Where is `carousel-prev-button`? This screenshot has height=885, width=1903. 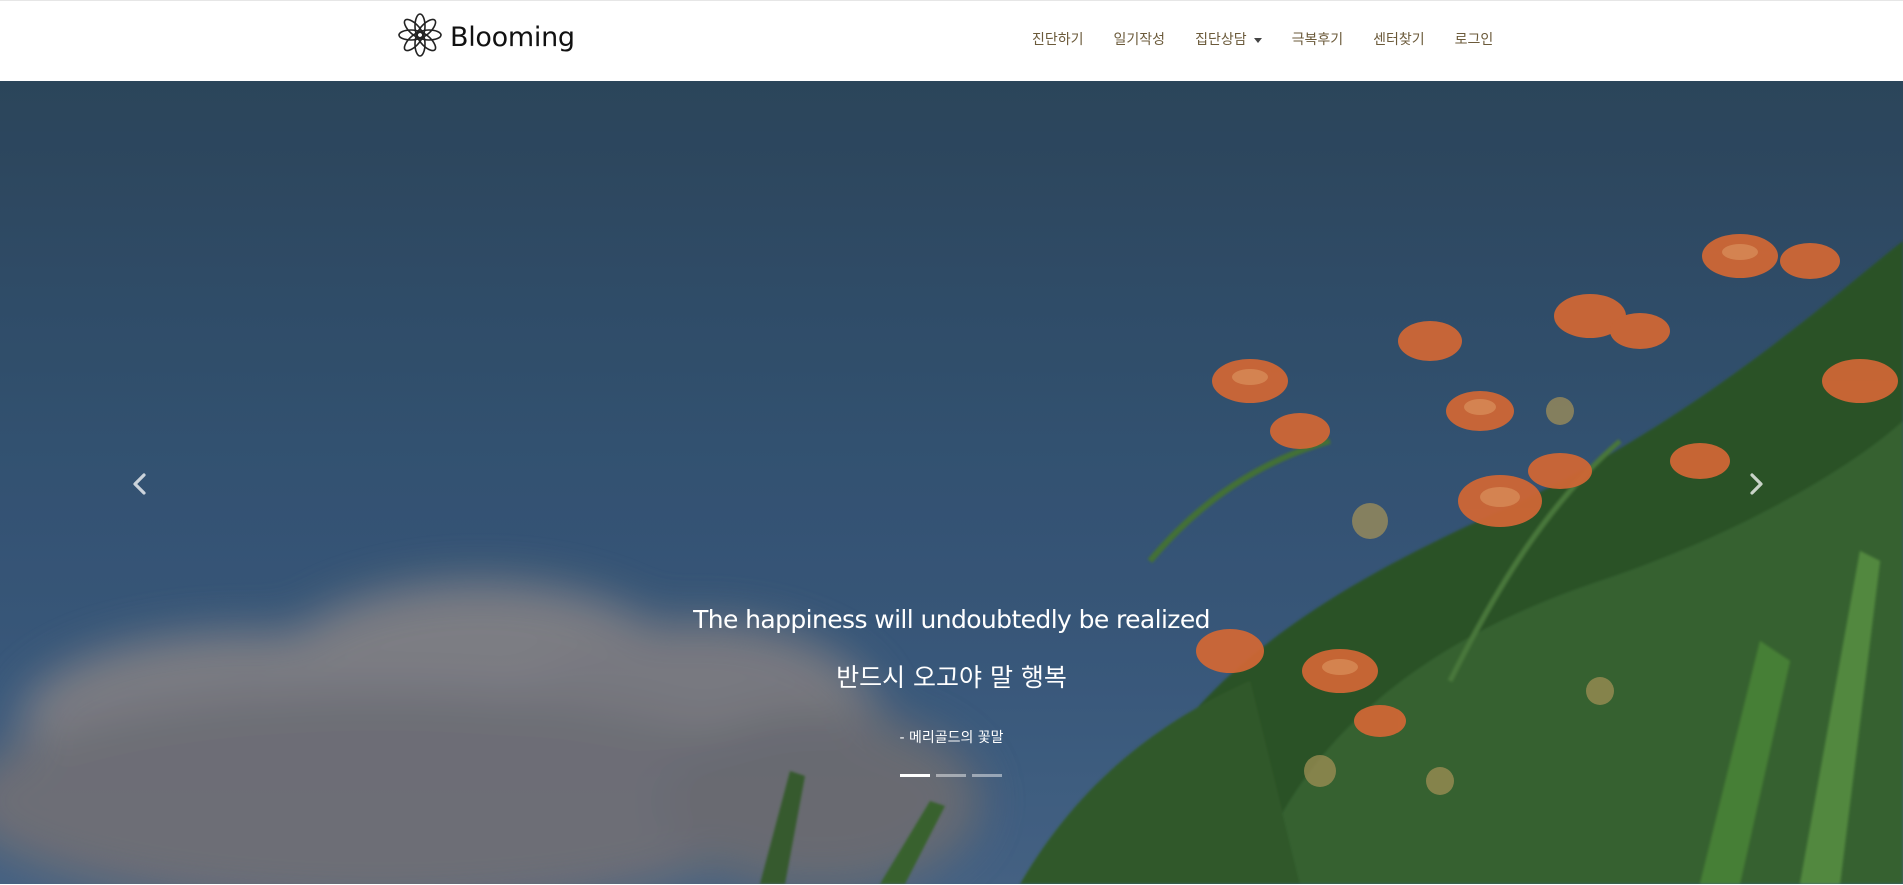
carousel-prev-button is located at coordinates (140, 486).